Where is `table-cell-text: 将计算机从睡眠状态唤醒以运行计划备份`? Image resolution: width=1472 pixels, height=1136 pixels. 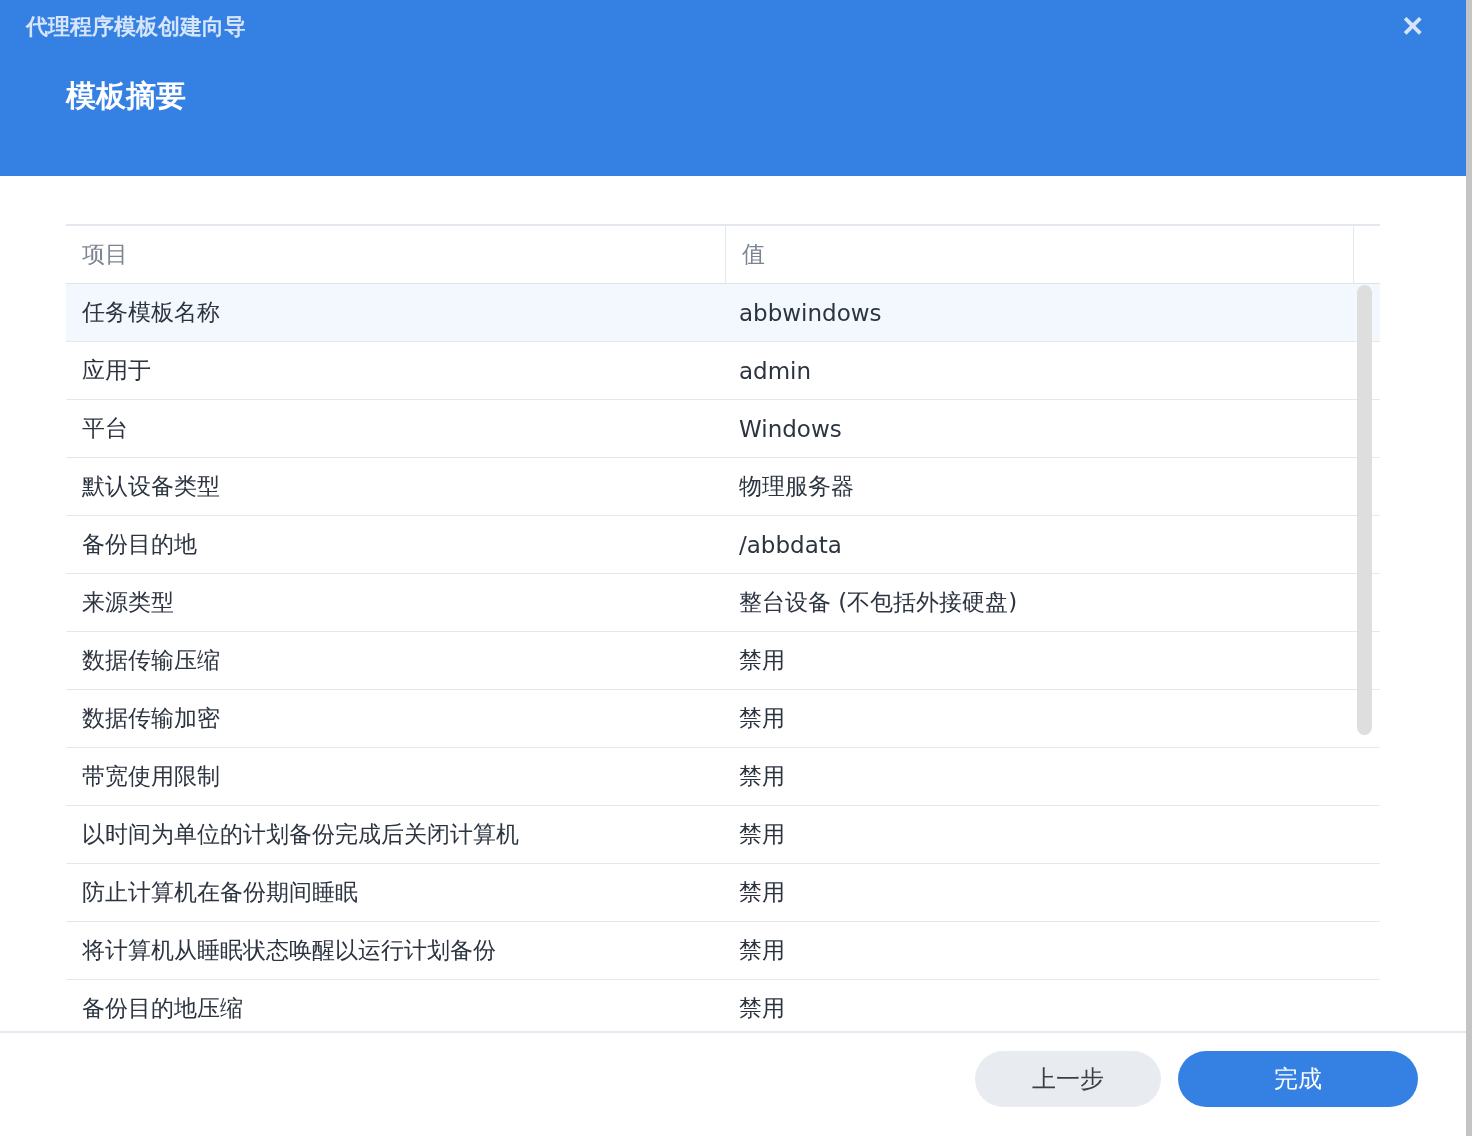 table-cell-text: 将计算机从睡眠状态唤醒以运行计划备份 is located at coordinates (289, 950).